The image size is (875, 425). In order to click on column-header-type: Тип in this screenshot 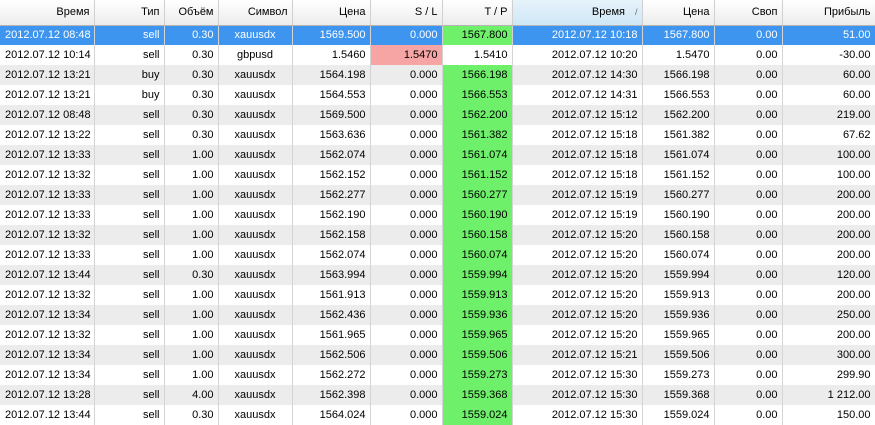, I will do `click(129, 13)`.